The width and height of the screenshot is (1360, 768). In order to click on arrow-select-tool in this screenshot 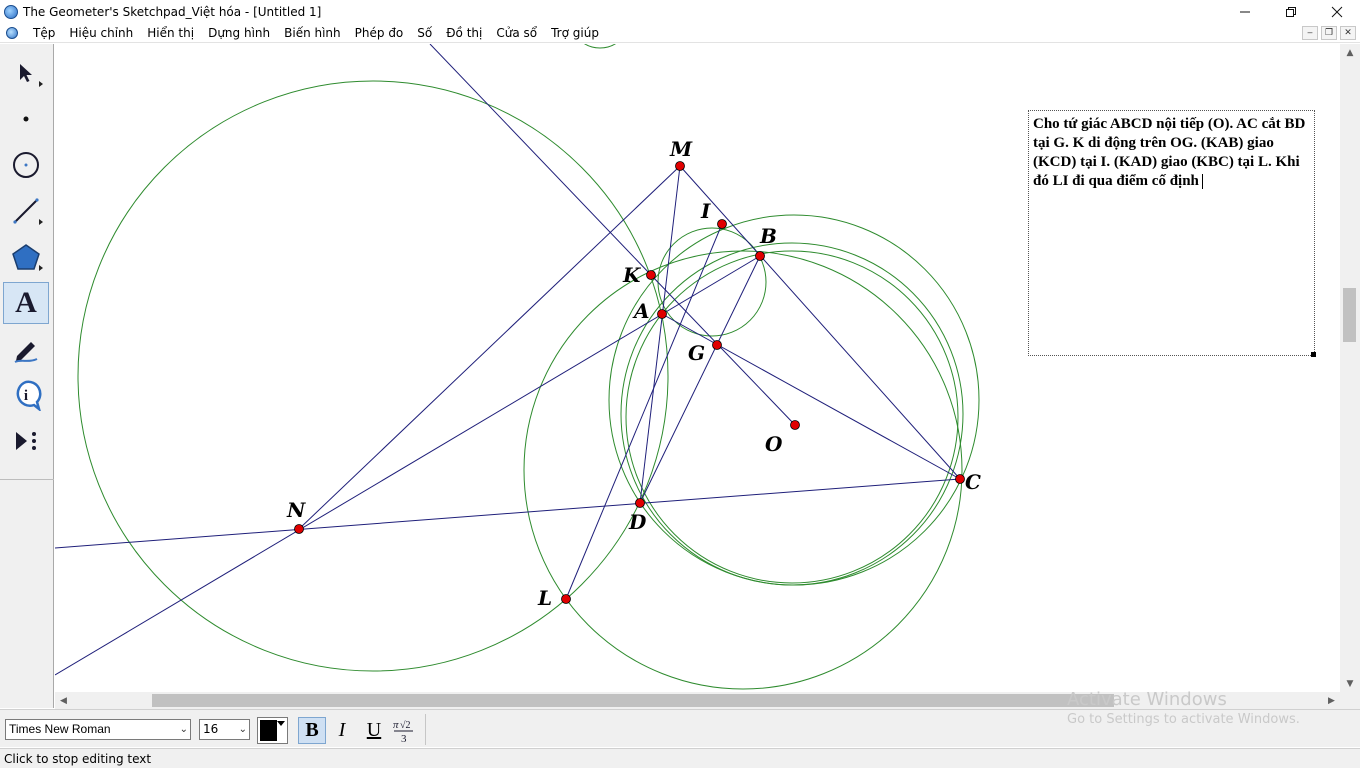, I will do `click(26, 73)`.